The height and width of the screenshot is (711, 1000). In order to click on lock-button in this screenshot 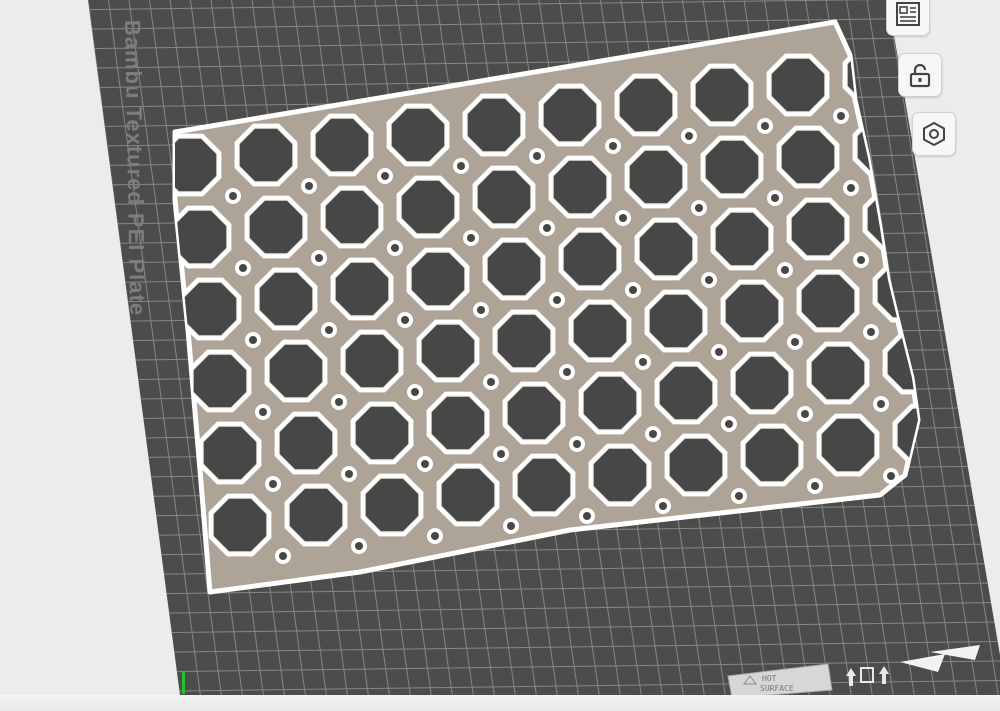, I will do `click(920, 75)`.